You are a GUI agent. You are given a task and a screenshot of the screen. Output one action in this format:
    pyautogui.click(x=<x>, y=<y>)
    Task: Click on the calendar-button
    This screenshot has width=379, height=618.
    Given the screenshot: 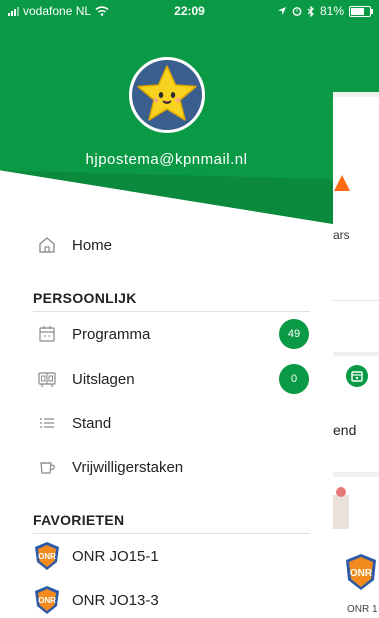 What is the action you would take?
    pyautogui.click(x=357, y=376)
    